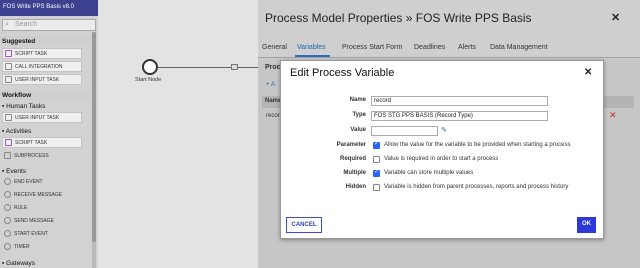  I want to click on expression-editor-icon: ✎, so click(444, 130).